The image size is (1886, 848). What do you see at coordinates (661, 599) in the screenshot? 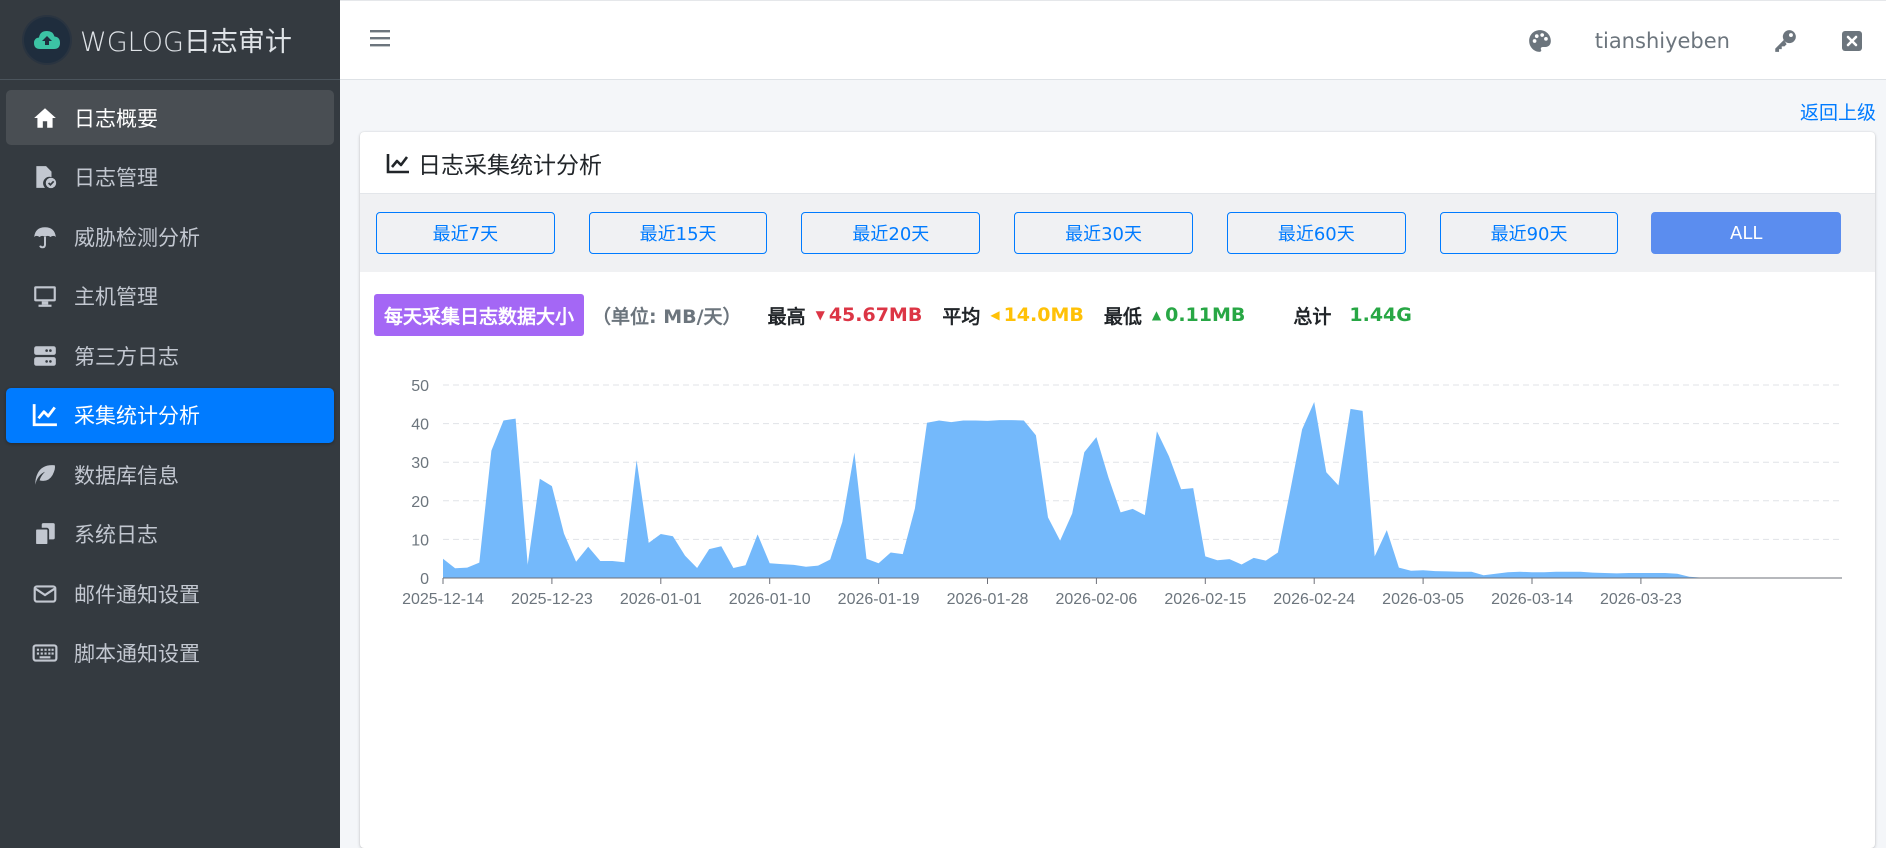
I see `x-tick-label: 2026-01-01` at bounding box center [661, 599].